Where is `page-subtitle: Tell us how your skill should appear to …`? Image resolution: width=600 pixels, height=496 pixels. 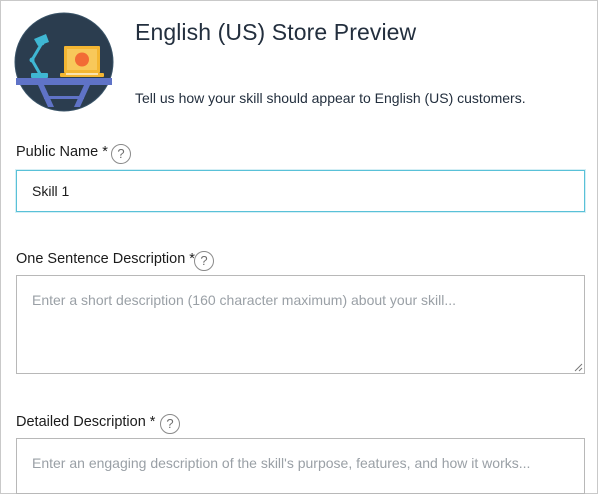
page-subtitle: Tell us how your skill should appear to … is located at coordinates (330, 98).